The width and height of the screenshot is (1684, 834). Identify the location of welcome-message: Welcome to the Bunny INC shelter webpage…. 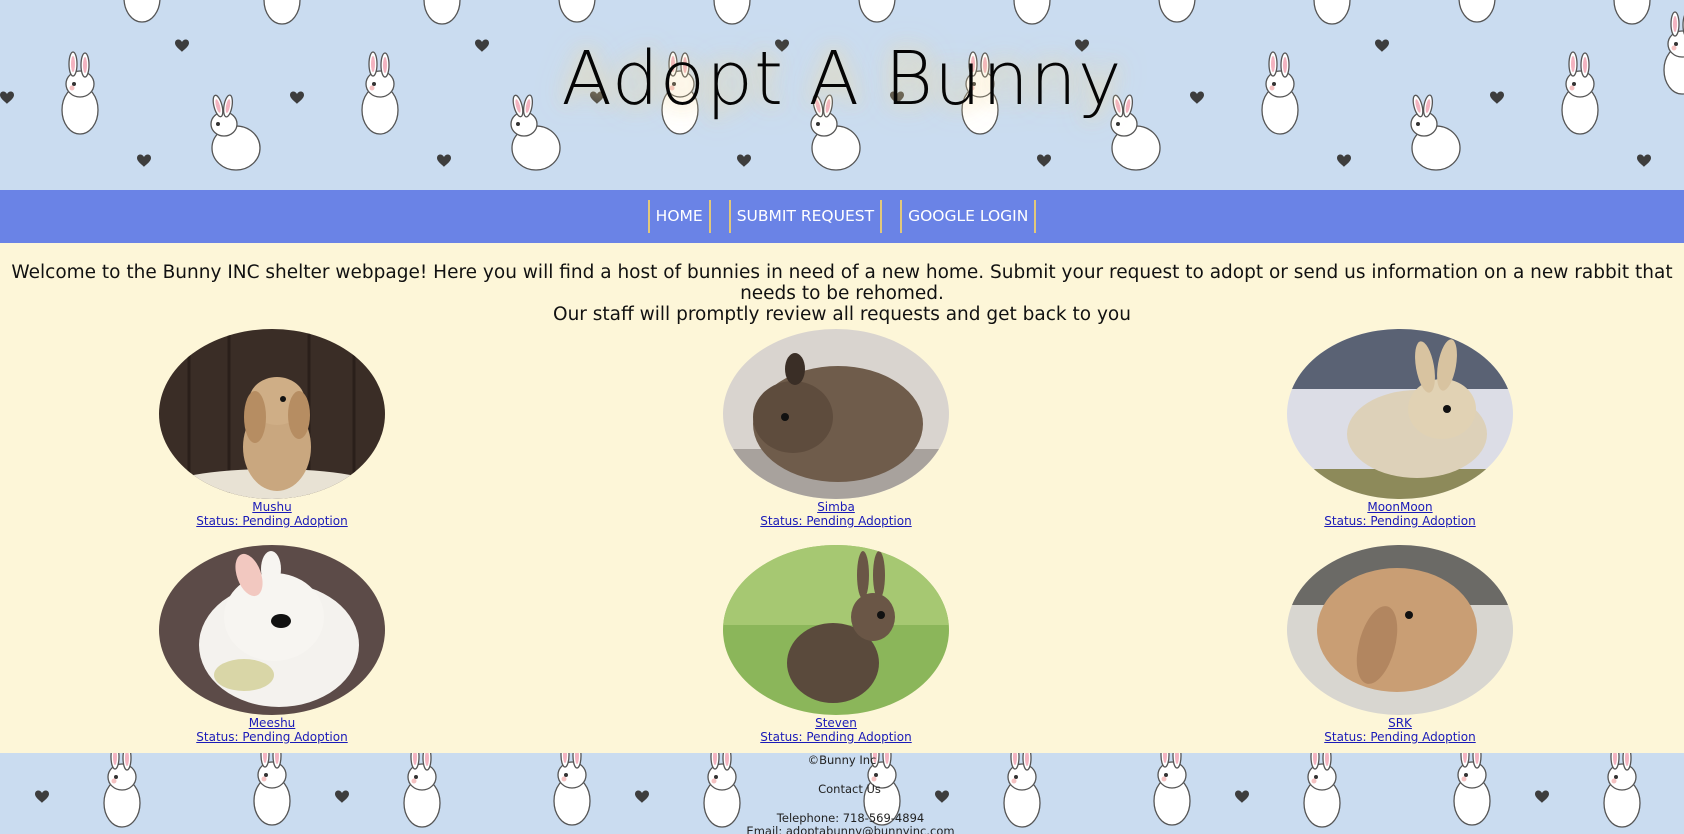
(842, 293).